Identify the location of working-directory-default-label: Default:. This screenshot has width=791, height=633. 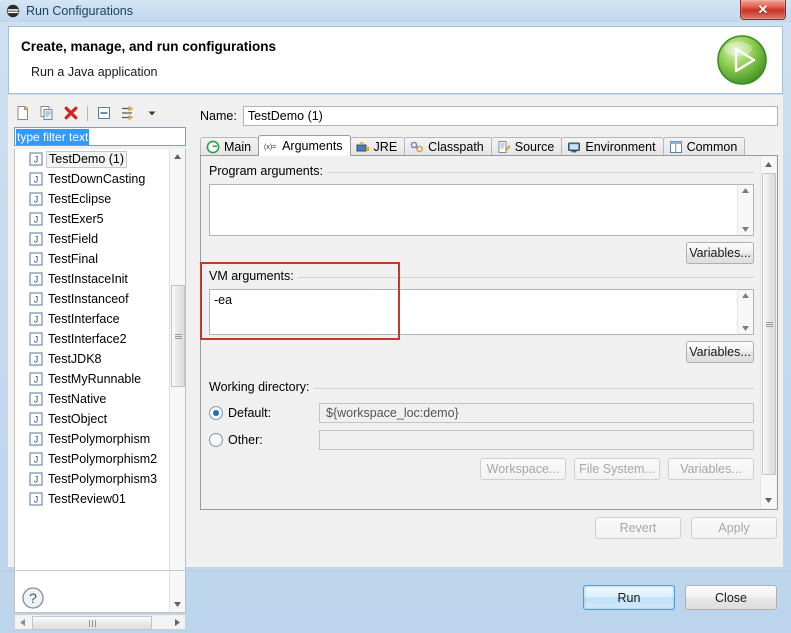
(250, 413).